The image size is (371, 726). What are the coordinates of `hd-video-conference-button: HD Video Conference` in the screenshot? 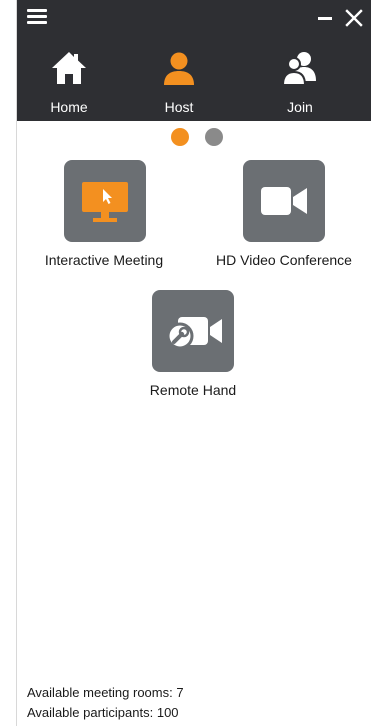 It's located at (284, 217).